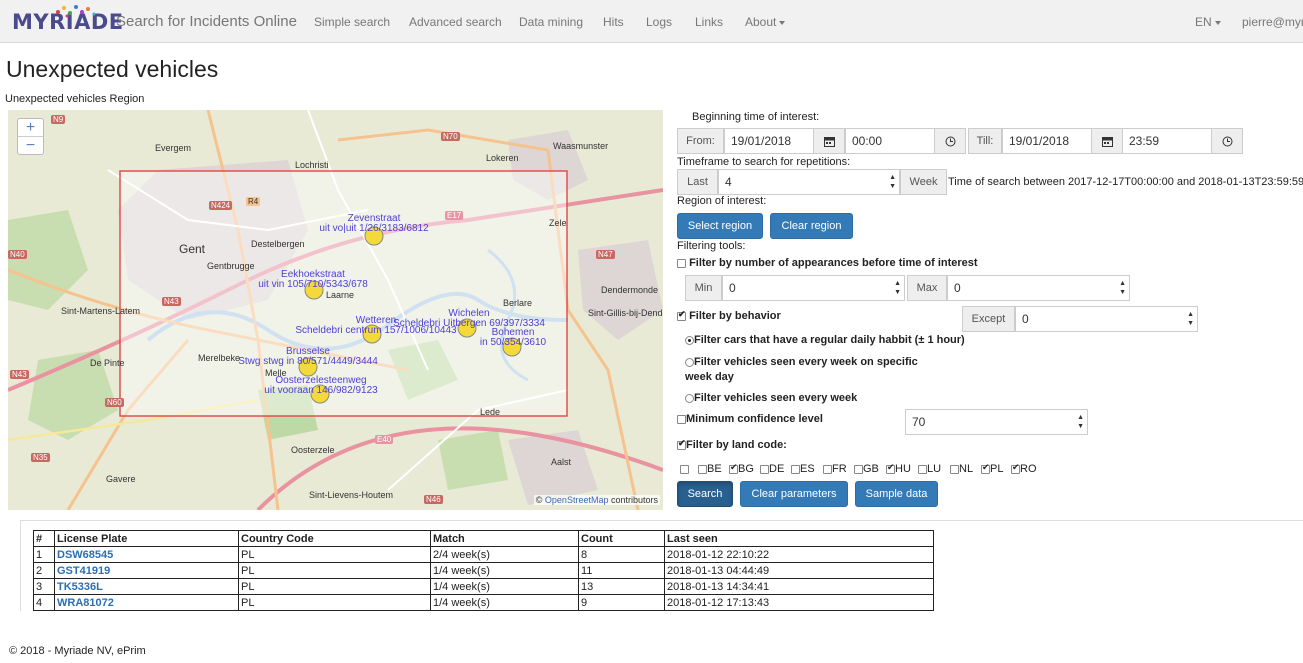 This screenshot has height=663, width=1303. Describe the element at coordinates (903, 469) in the screenshot. I see `land-code-label: HU` at that location.